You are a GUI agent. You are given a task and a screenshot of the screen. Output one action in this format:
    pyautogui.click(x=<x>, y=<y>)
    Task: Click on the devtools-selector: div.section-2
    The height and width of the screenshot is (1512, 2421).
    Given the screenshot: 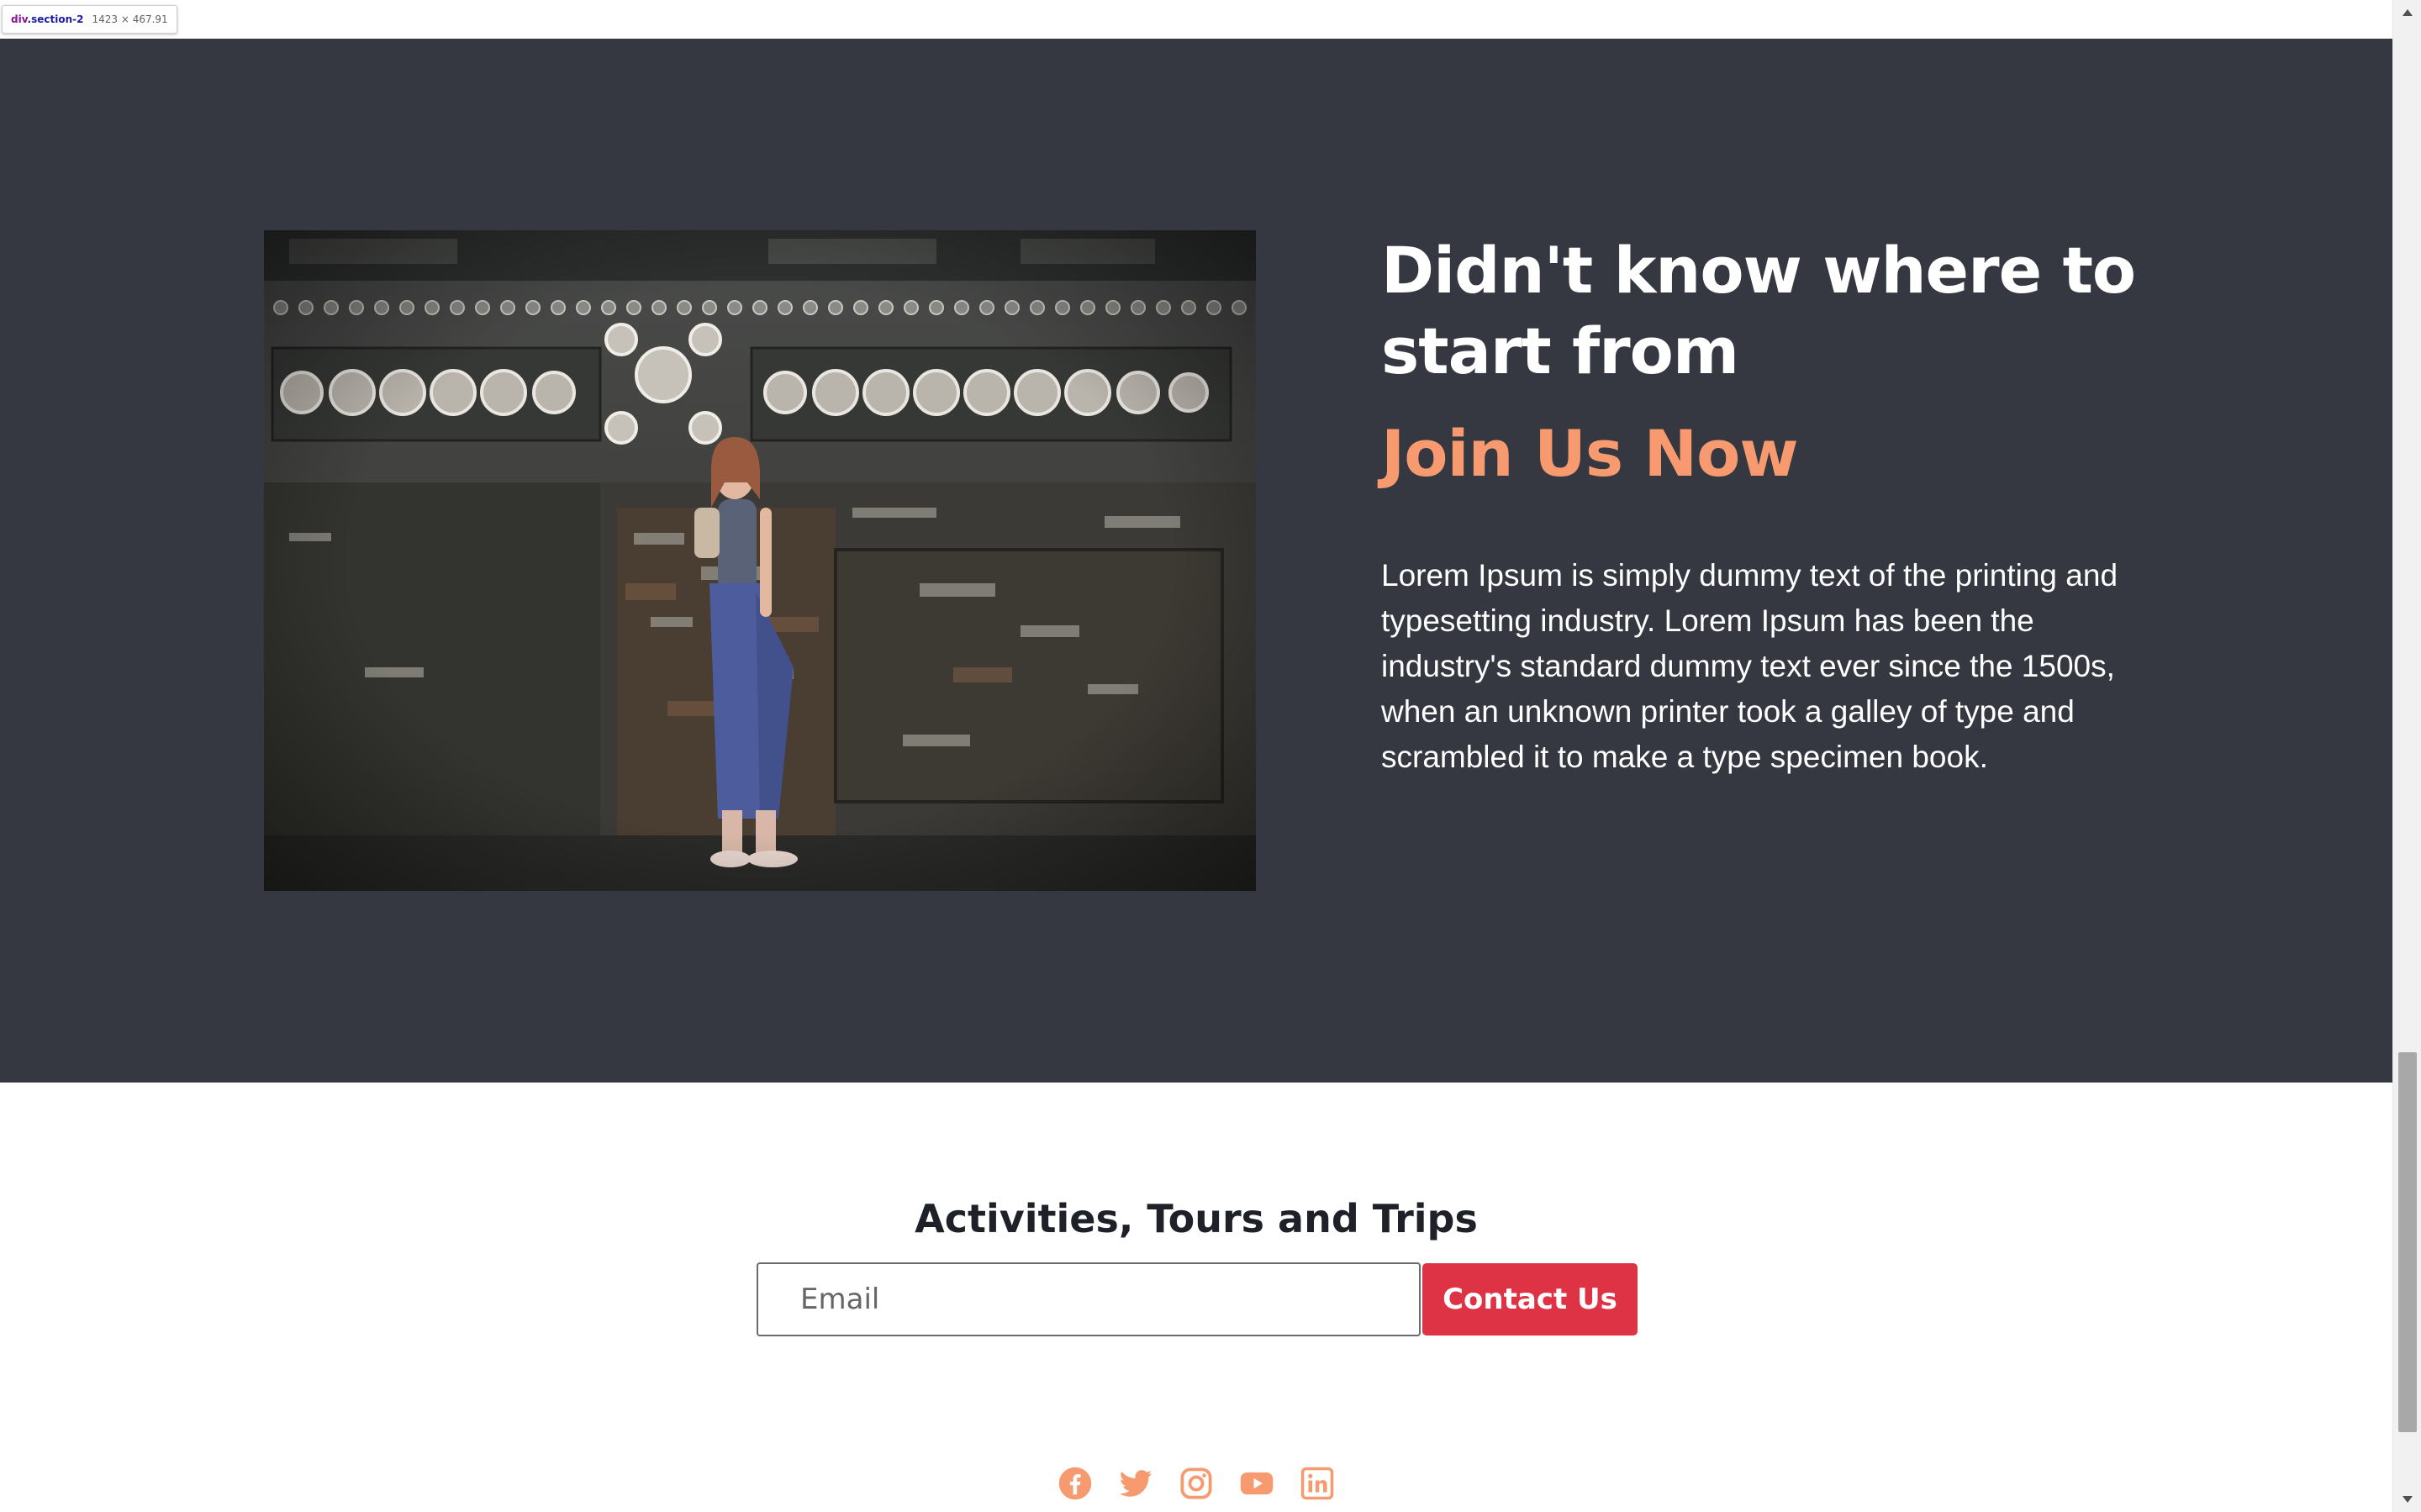 What is the action you would take?
    pyautogui.click(x=47, y=19)
    